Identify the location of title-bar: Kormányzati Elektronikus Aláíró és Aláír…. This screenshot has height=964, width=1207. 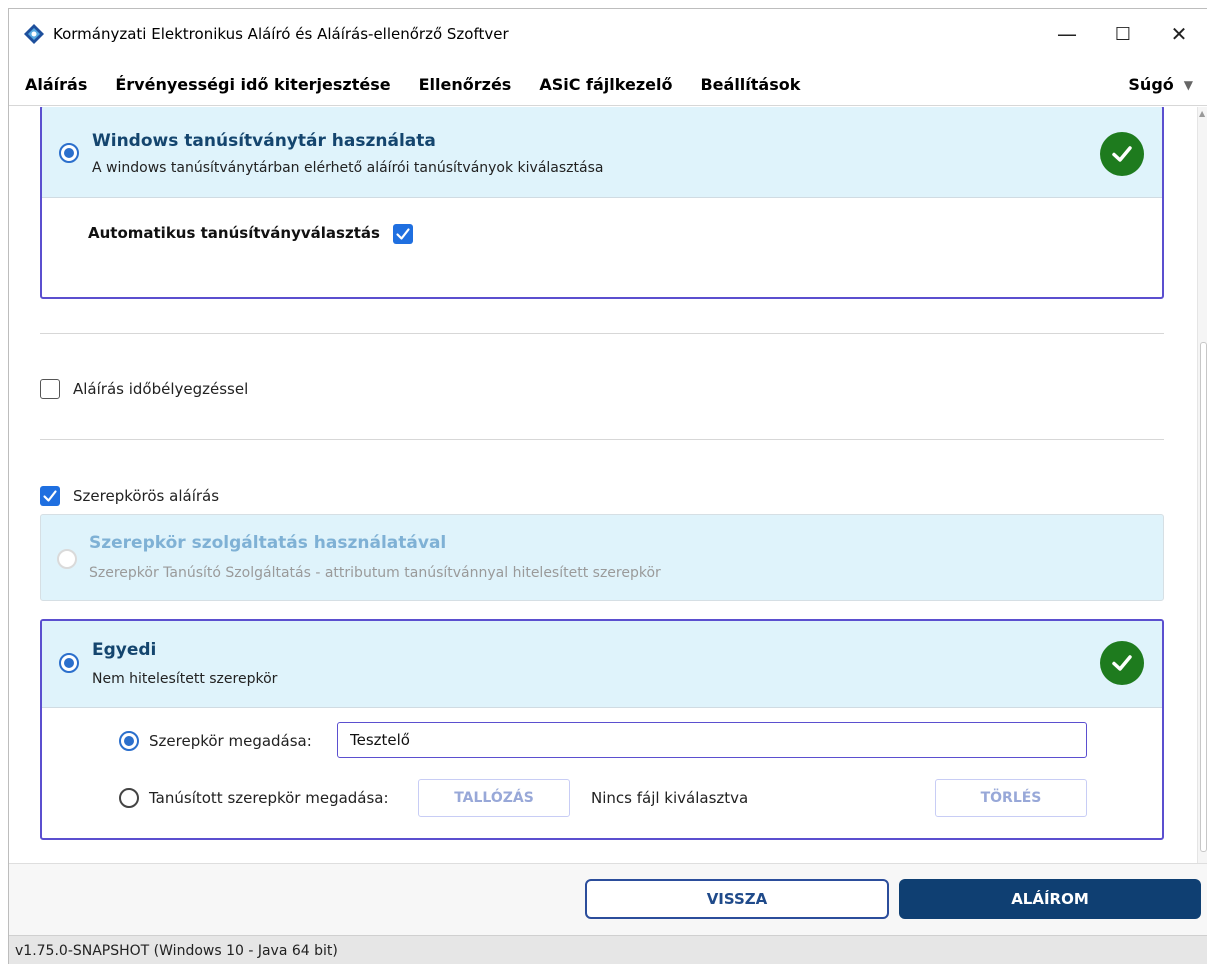
(608, 34).